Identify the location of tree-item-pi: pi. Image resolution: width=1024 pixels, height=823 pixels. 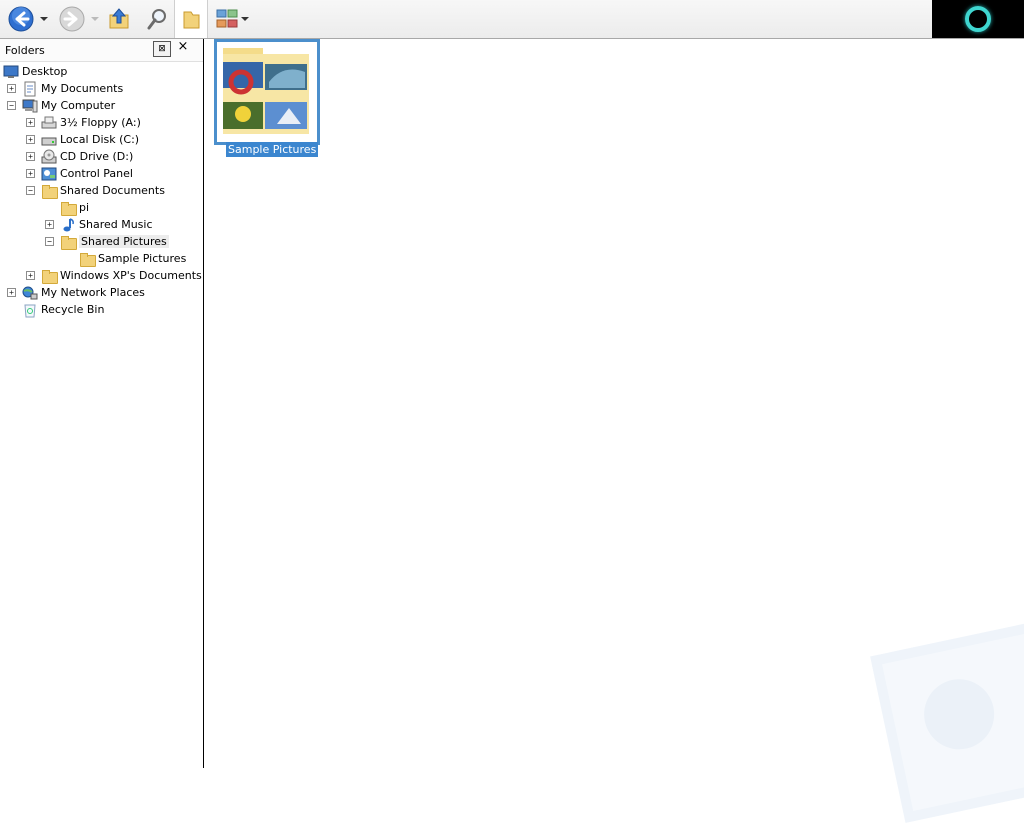
(74, 207).